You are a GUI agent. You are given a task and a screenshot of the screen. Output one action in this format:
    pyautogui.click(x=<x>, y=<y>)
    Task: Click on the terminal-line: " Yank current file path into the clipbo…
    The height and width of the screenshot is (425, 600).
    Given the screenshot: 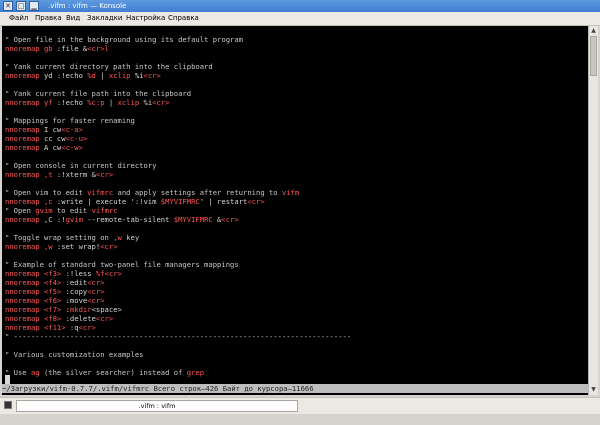 What is the action you would take?
    pyautogui.click(x=98, y=93)
    